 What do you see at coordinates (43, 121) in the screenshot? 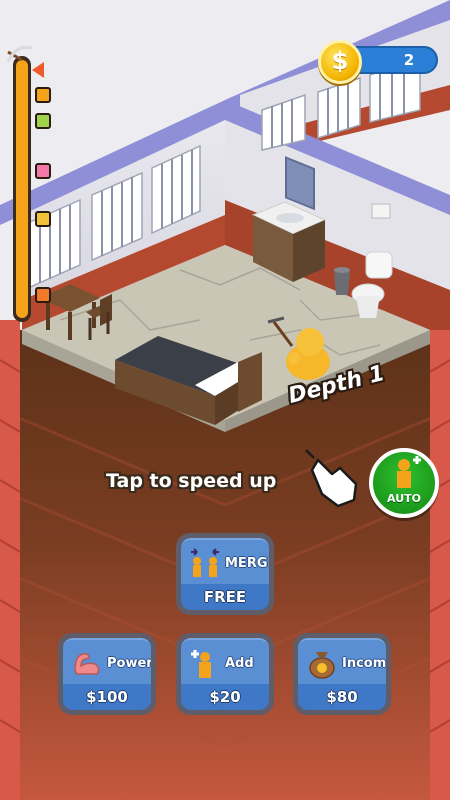
I see `depth-marker-2-icon` at bounding box center [43, 121].